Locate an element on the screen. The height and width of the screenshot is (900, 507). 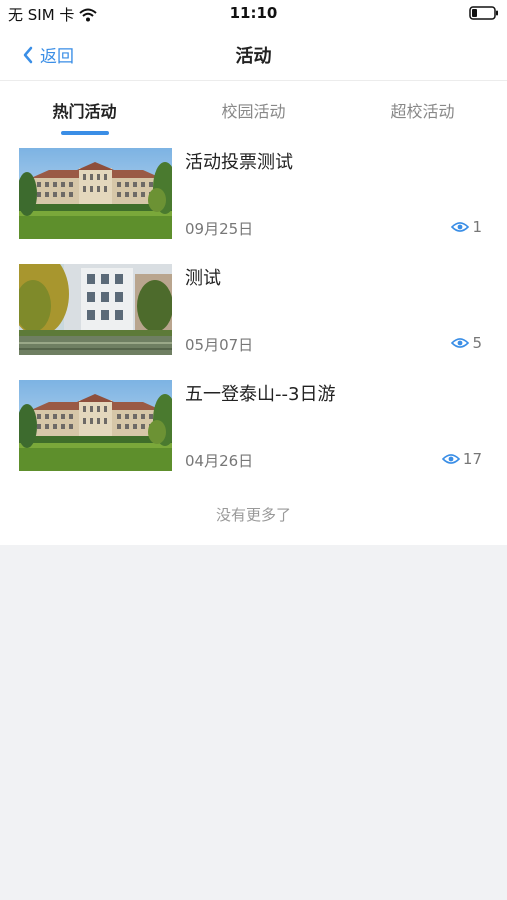
tab-hot-activities: 热门活动 is located at coordinates (84, 110).